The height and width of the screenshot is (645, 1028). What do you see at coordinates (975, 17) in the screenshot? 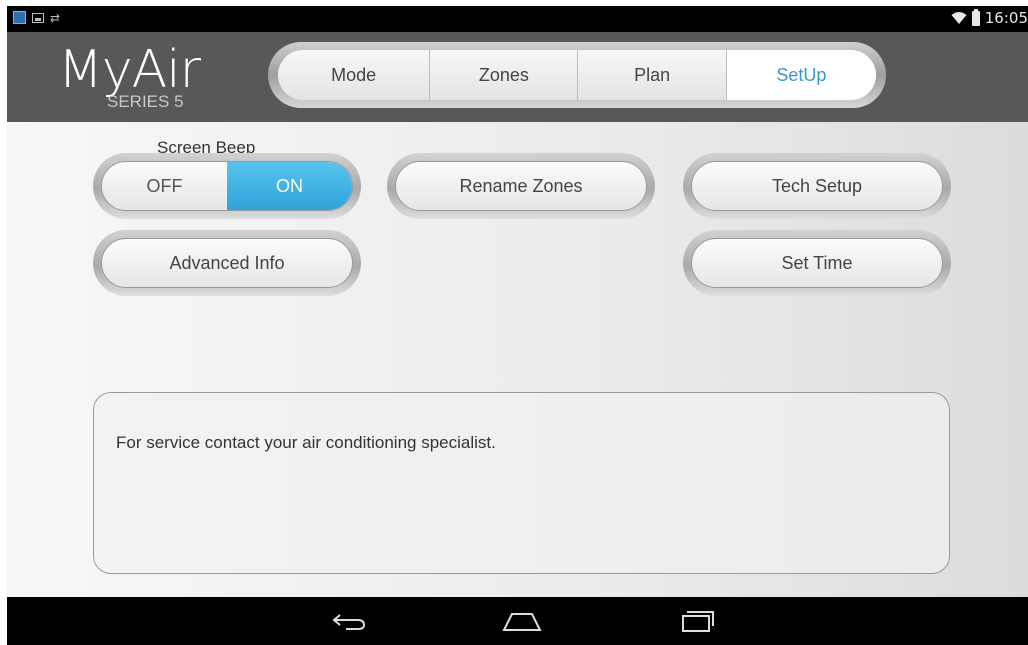
I see `battery-icon` at bounding box center [975, 17].